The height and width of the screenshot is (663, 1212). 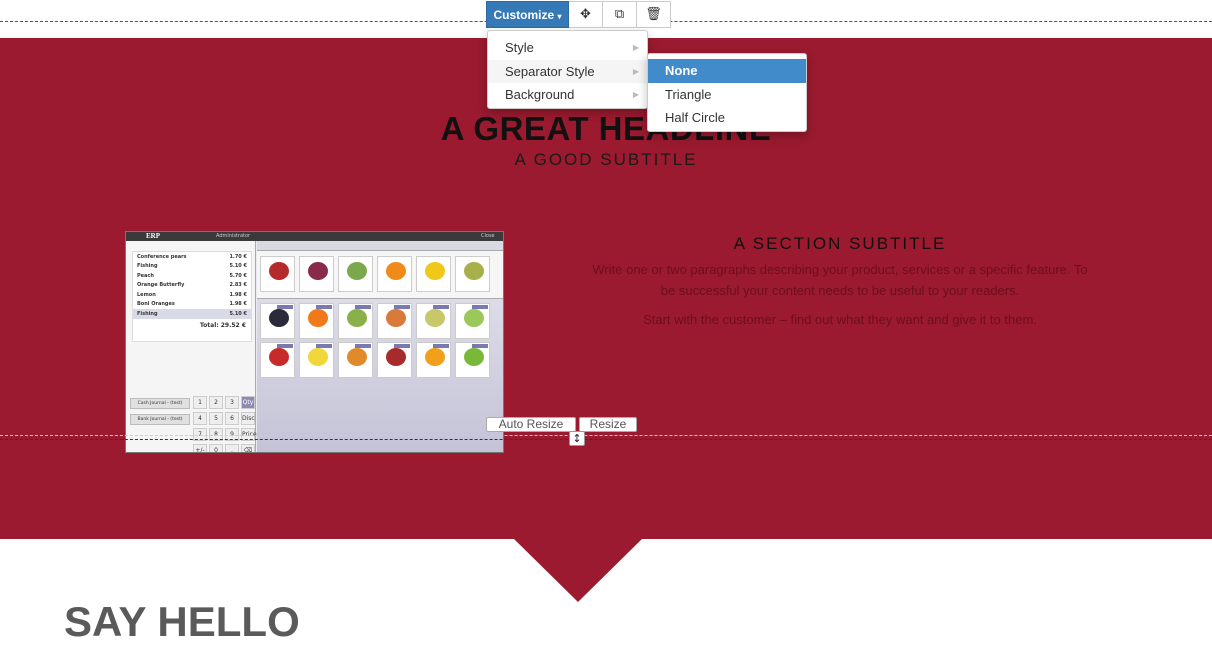 I want to click on pos-category-bar, so click(x=380, y=246).